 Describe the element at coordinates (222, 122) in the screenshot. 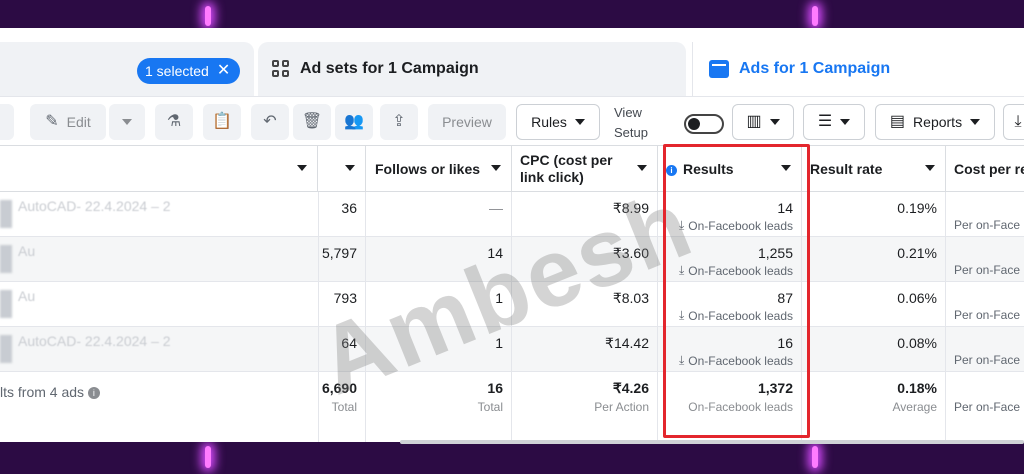

I see `duplicate-button: 📋` at that location.